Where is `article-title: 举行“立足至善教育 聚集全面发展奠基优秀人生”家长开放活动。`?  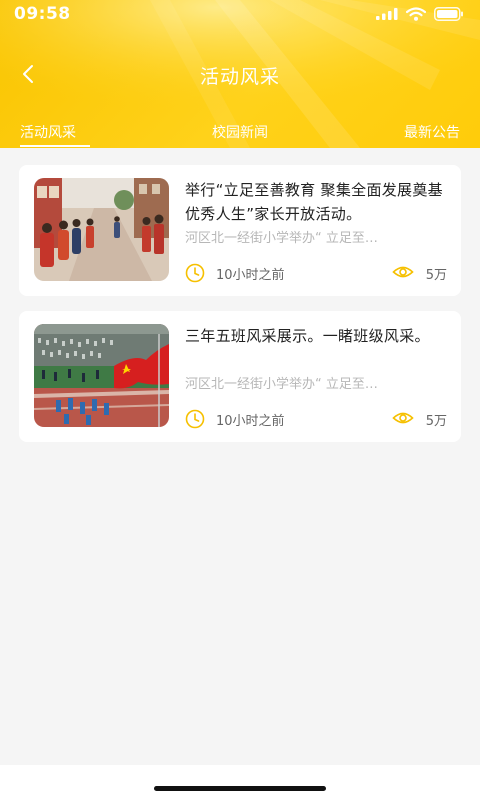
article-title: 举行“立足至善教育 聚集全面发展奠基优秀人生”家长开放活动。 is located at coordinates (314, 202).